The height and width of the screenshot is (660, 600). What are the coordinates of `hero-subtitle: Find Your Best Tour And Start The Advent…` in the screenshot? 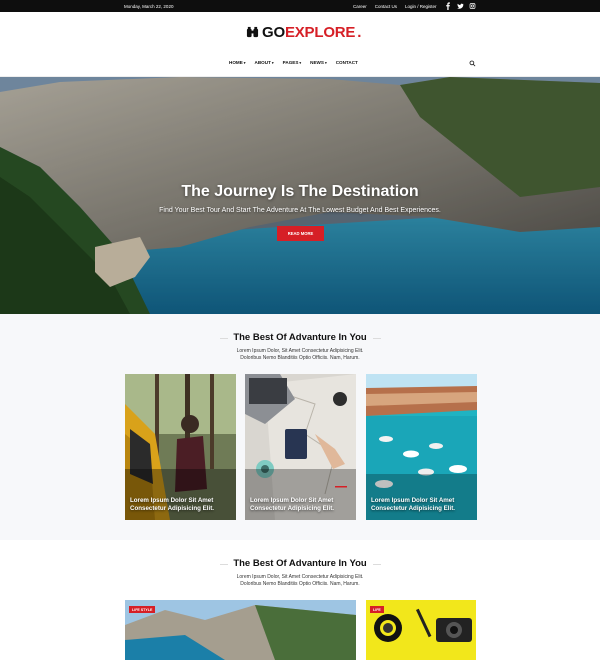 It's located at (300, 210).